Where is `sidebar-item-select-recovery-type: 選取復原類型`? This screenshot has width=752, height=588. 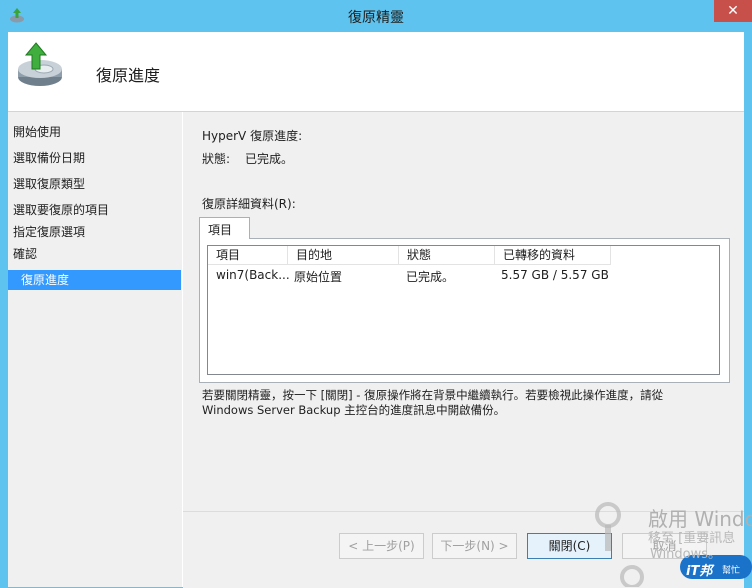 sidebar-item-select-recovery-type: 選取復原類型 is located at coordinates (93, 184).